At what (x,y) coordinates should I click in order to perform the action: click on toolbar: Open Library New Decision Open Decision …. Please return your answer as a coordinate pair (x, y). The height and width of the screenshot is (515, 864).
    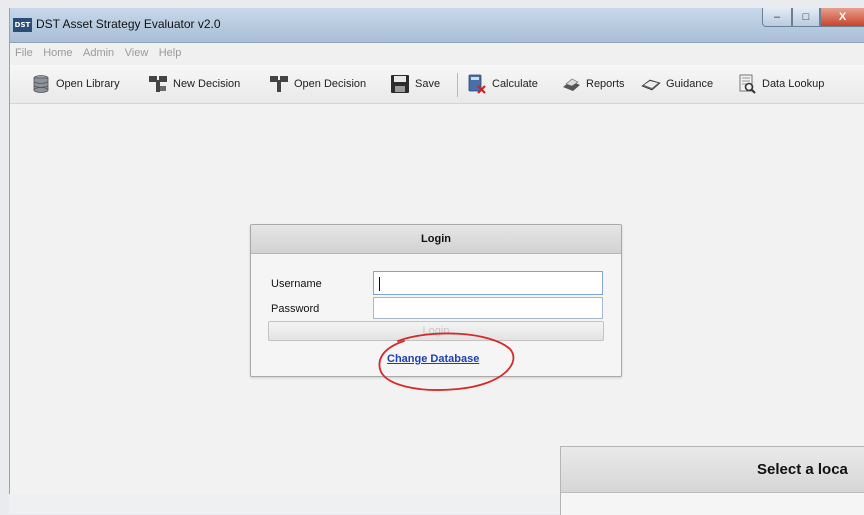
    Looking at the image, I should click on (437, 84).